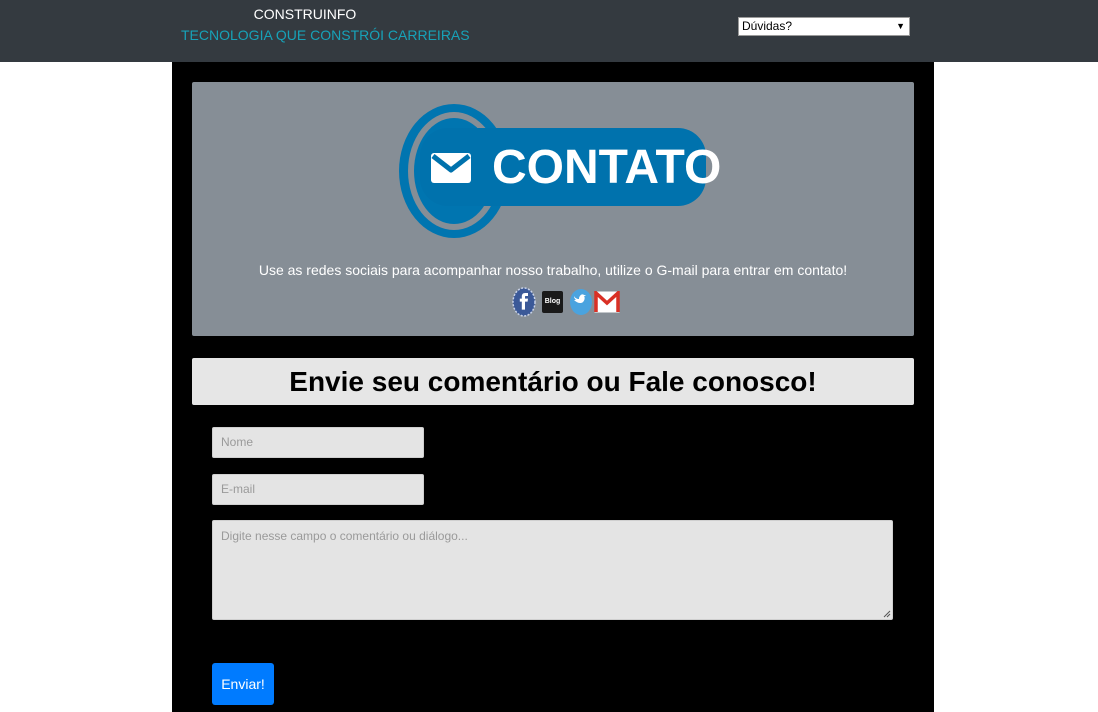  What do you see at coordinates (552, 302) in the screenshot?
I see `blog-icon: Blog` at bounding box center [552, 302].